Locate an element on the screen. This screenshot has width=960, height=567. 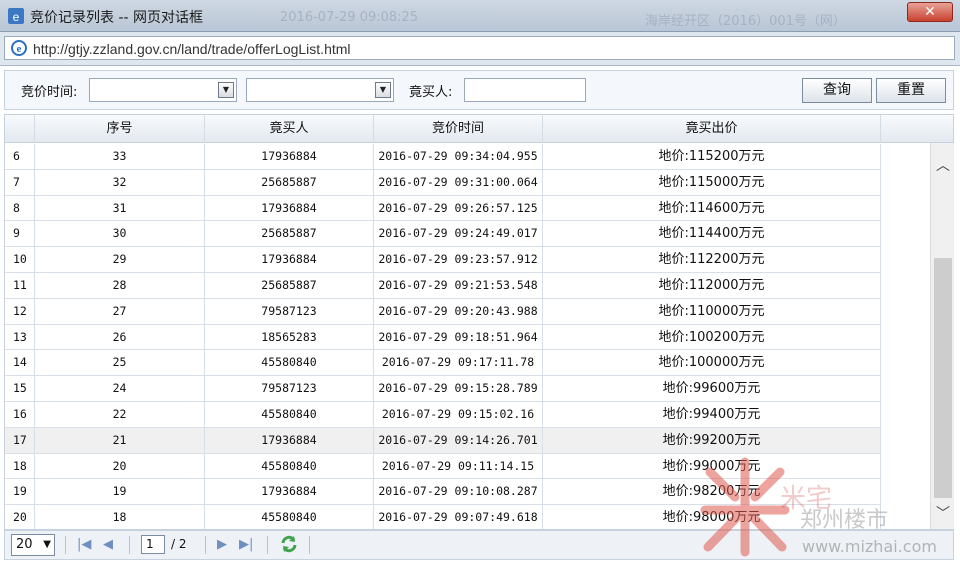
table-cell-idx: 19 is located at coordinates (20, 492).